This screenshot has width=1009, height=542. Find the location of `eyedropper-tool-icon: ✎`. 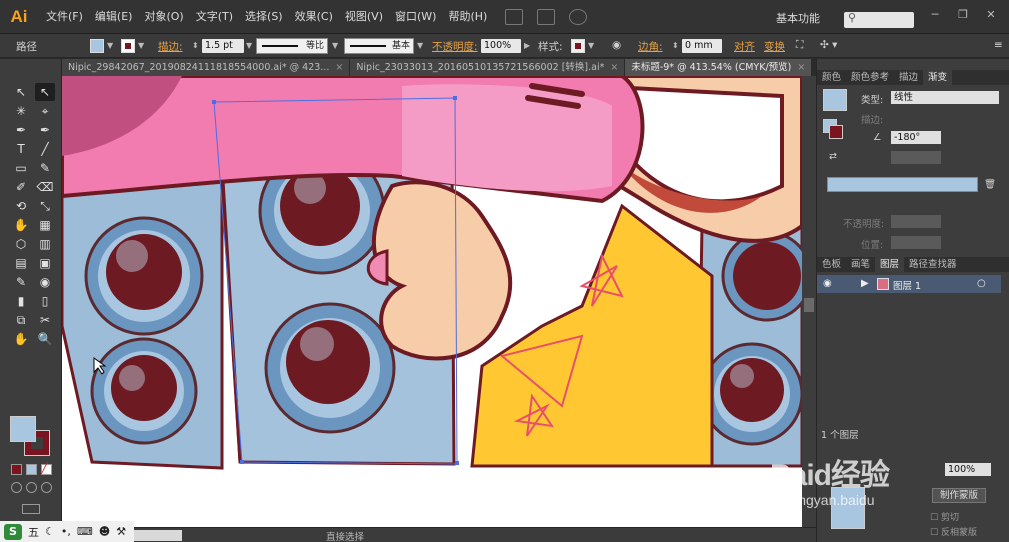

eyedropper-tool-icon: ✎ is located at coordinates (21, 282).